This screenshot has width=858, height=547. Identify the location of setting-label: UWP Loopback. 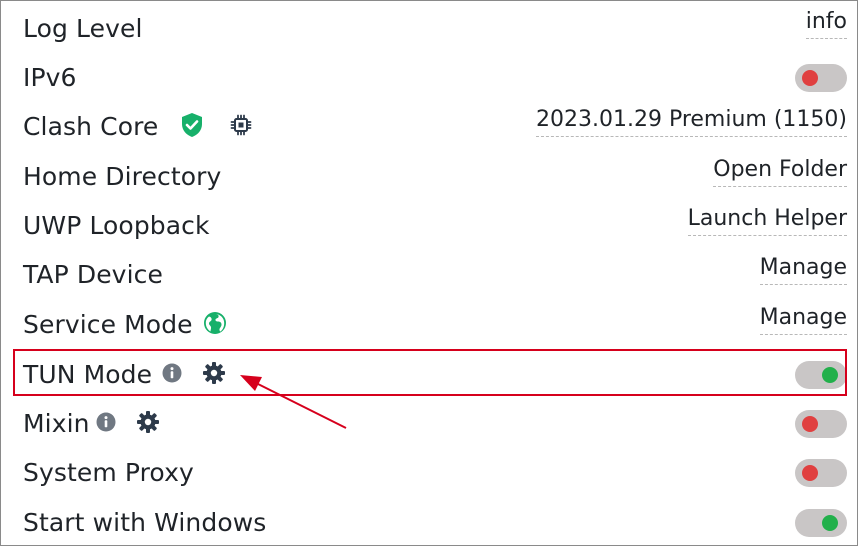
(116, 225).